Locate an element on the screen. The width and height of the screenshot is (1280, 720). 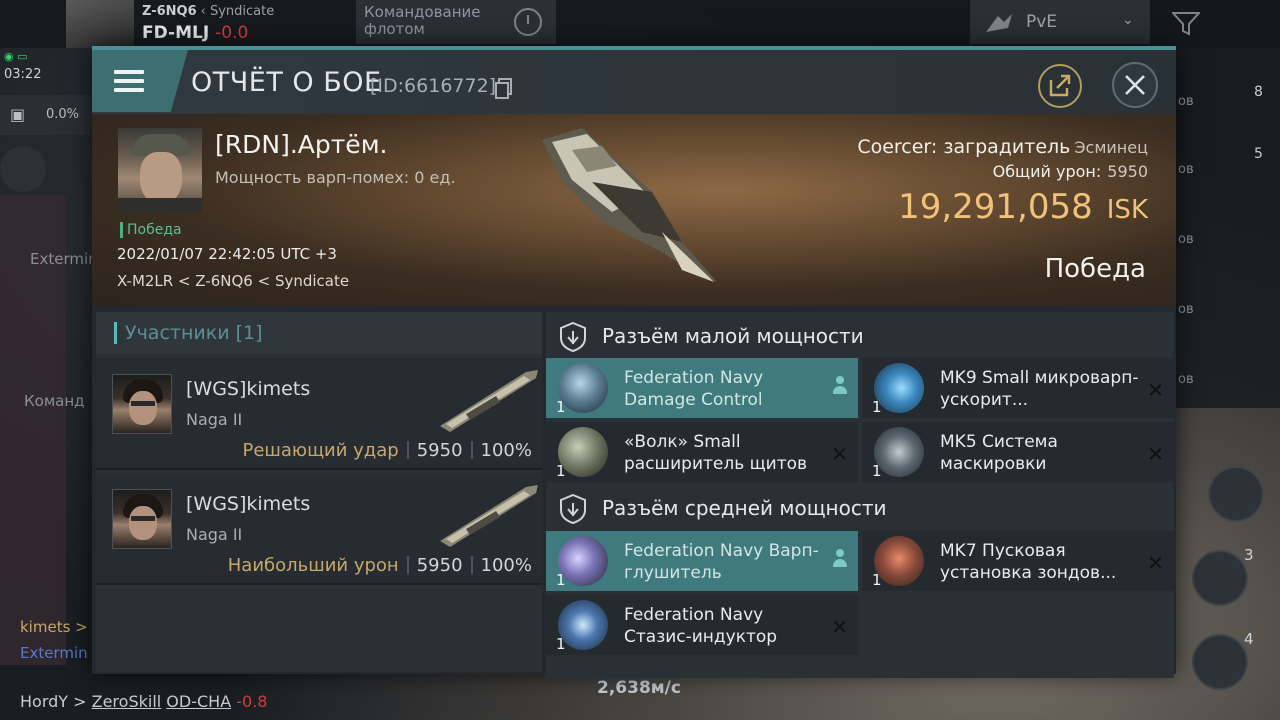
total-damage-value: 5950 is located at coordinates (1127, 171).